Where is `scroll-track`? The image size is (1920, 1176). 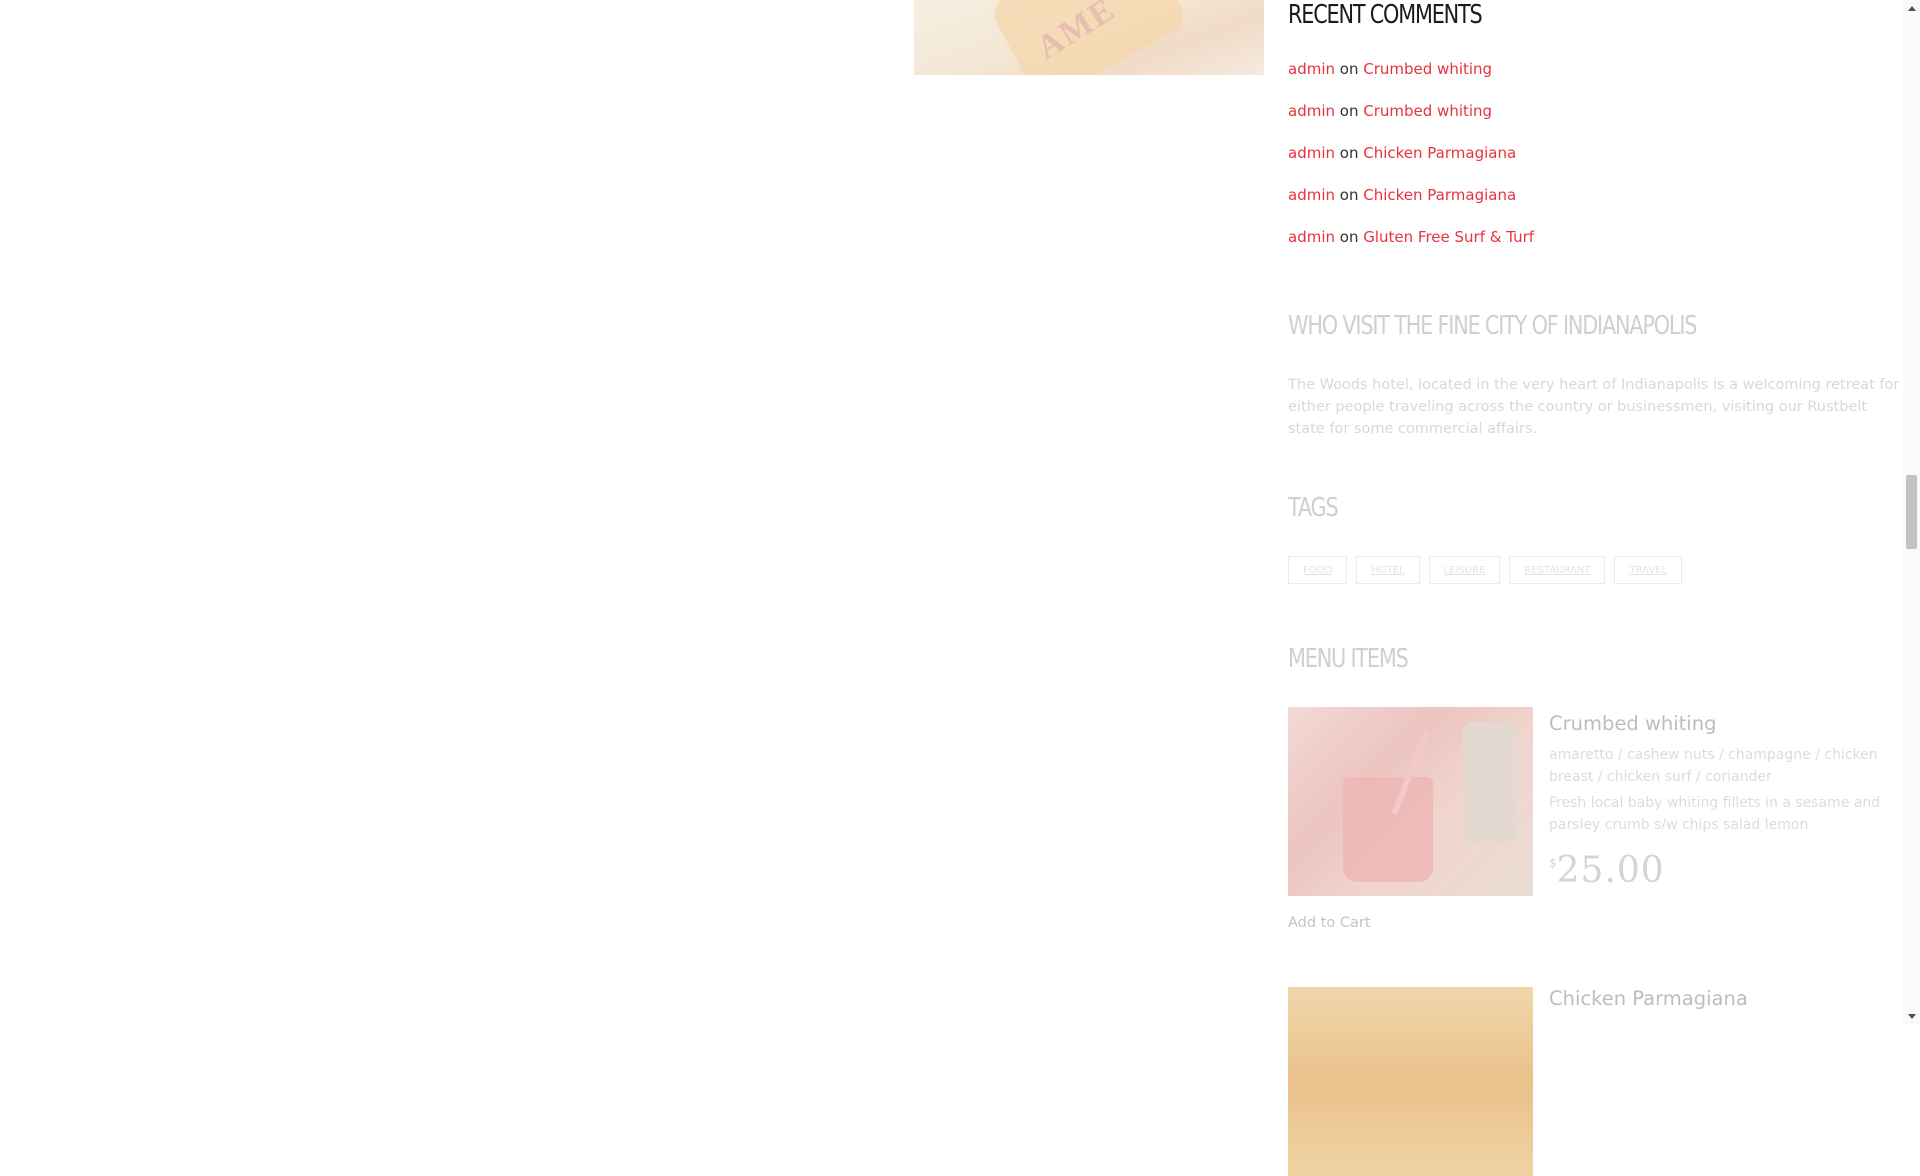
scroll-track is located at coordinates (1911, 512).